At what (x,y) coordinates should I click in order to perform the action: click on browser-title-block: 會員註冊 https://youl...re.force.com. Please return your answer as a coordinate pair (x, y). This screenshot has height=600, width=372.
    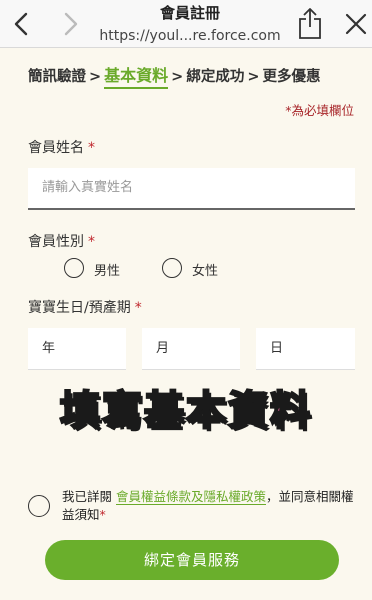
    Looking at the image, I should click on (190, 24).